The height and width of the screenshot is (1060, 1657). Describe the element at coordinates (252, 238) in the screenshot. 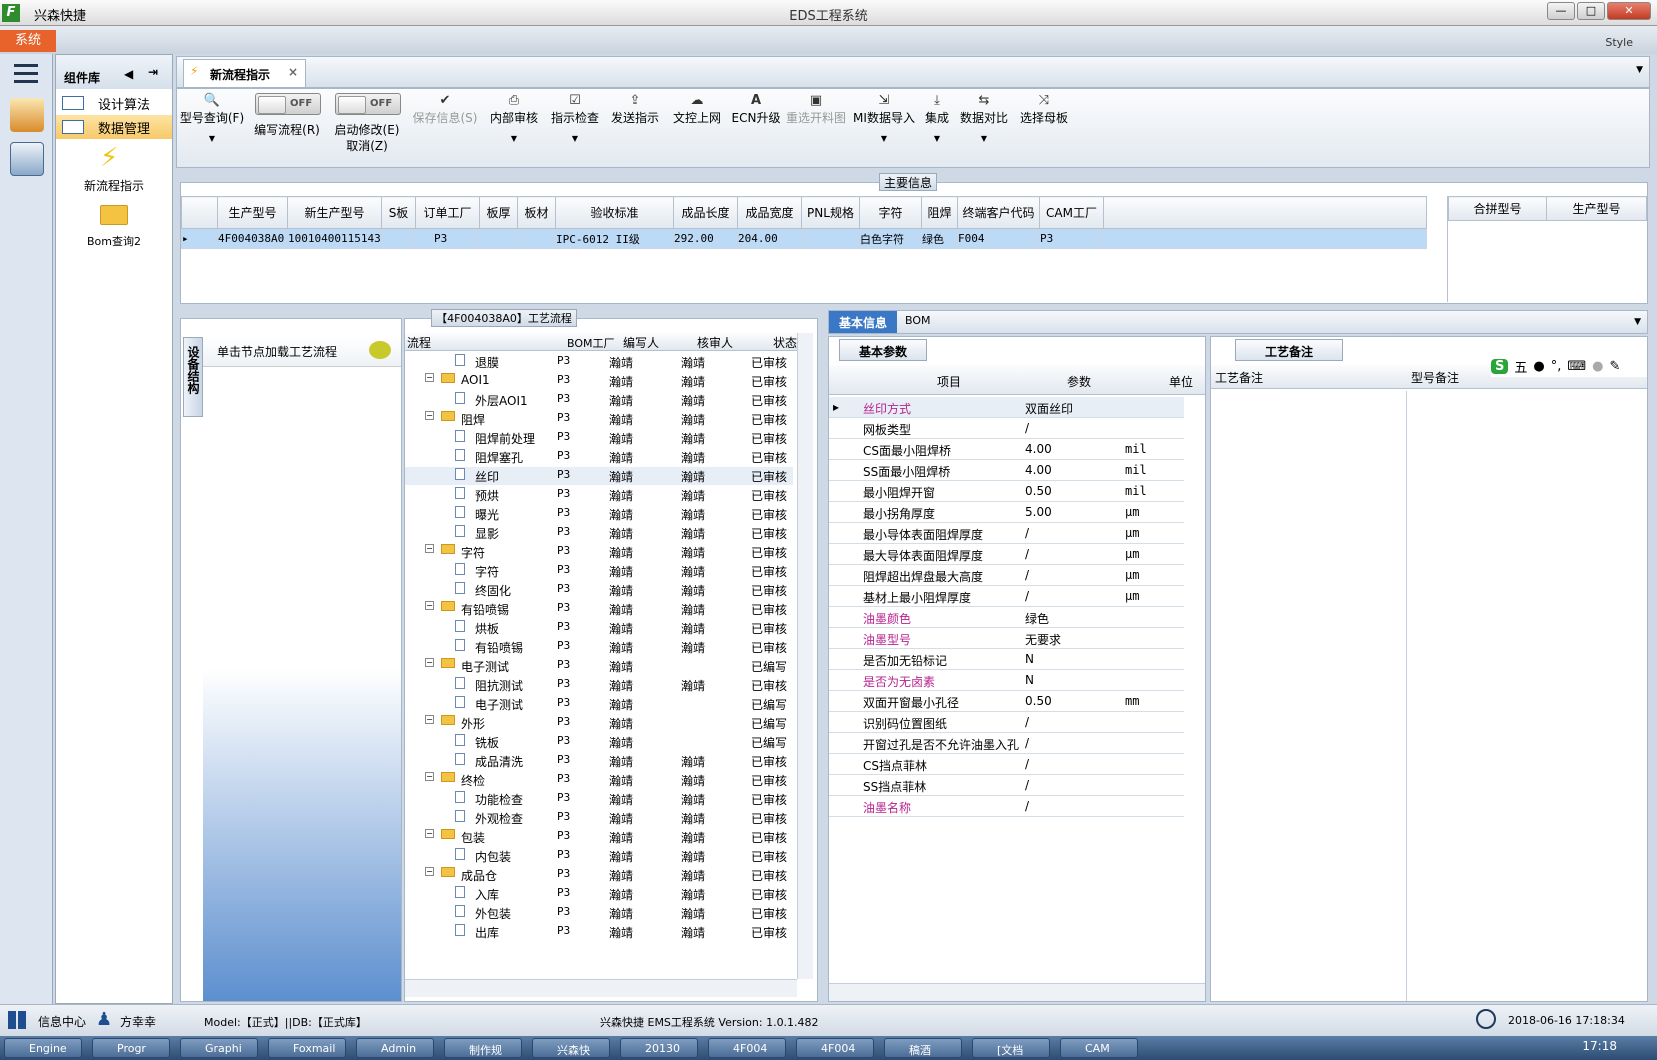

I see `table-cell: 4F004038A0` at that location.